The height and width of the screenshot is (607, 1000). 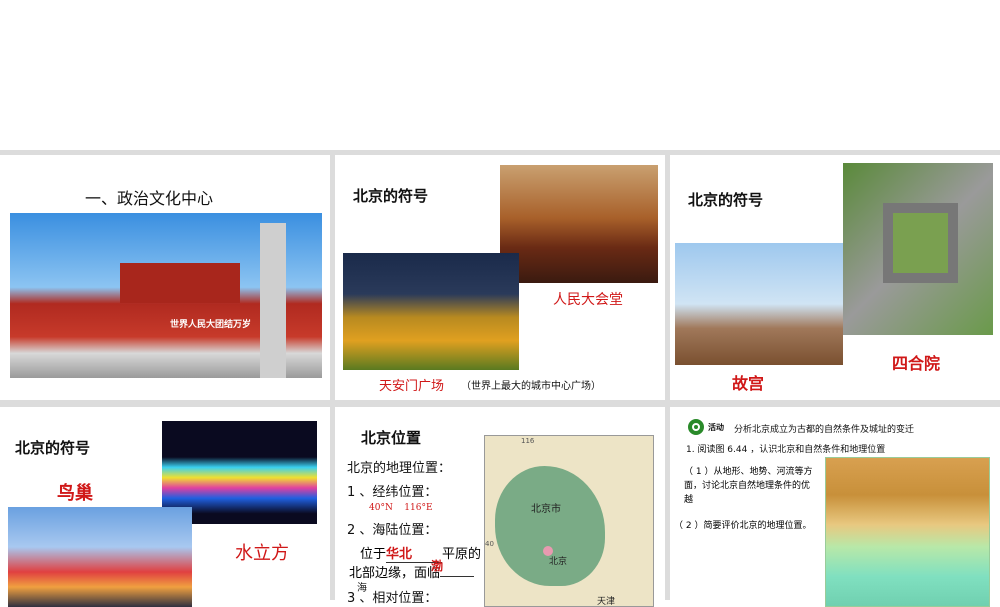 What do you see at coordinates (696, 427) in the screenshot?
I see `activity-icon` at bounding box center [696, 427].